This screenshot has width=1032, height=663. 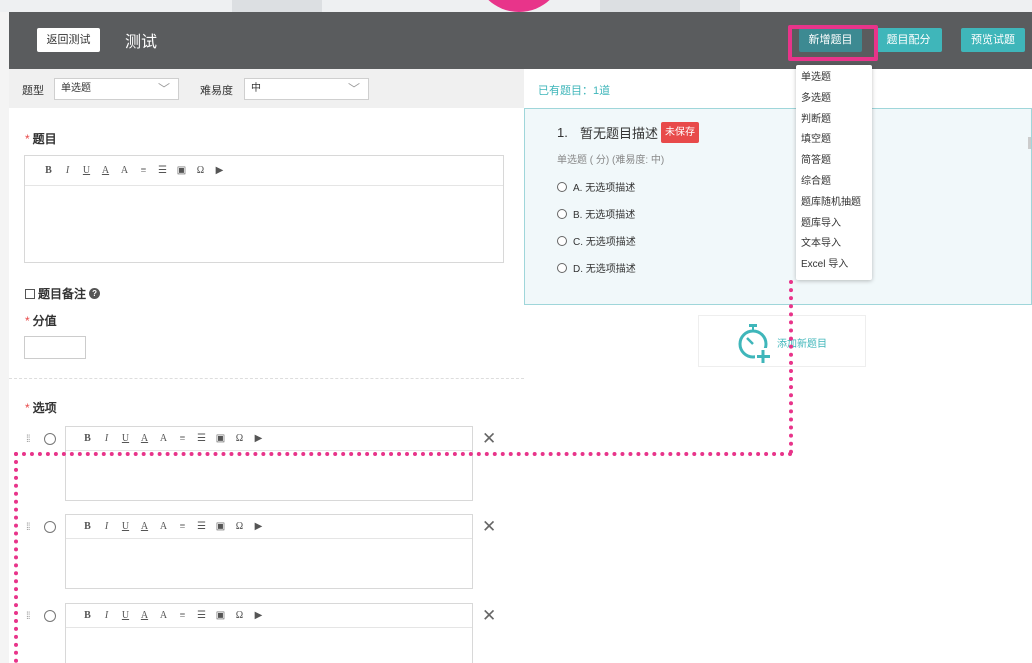 I want to click on score-input, so click(x=55, y=347).